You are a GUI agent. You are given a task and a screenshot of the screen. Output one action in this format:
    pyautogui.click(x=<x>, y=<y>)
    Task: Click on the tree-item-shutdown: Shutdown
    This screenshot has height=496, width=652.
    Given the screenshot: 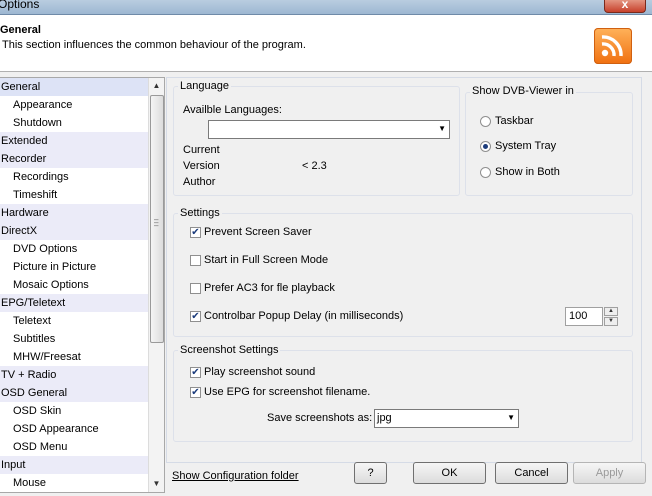 What is the action you would take?
    pyautogui.click(x=74, y=123)
    